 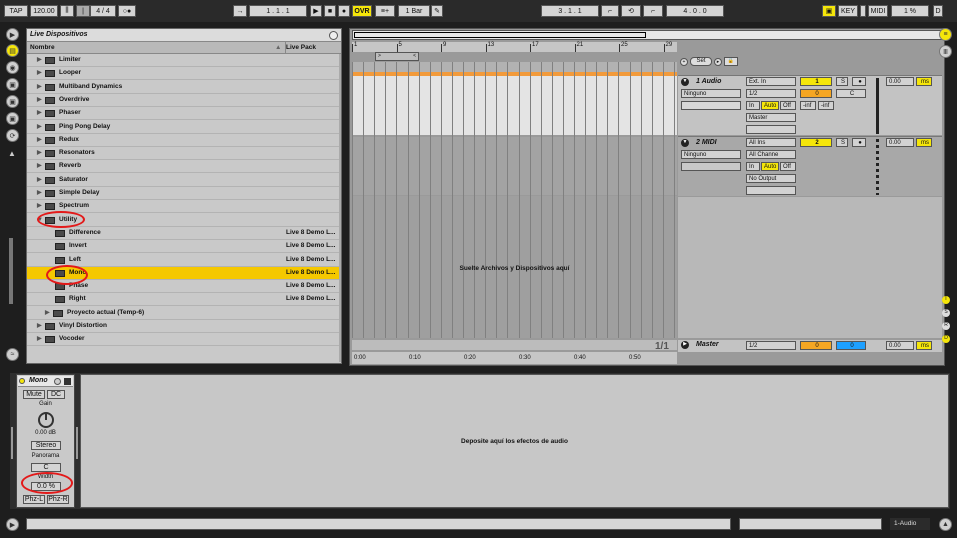 What do you see at coordinates (859, 81) in the screenshot?
I see `arm-record-icon: ●` at bounding box center [859, 81].